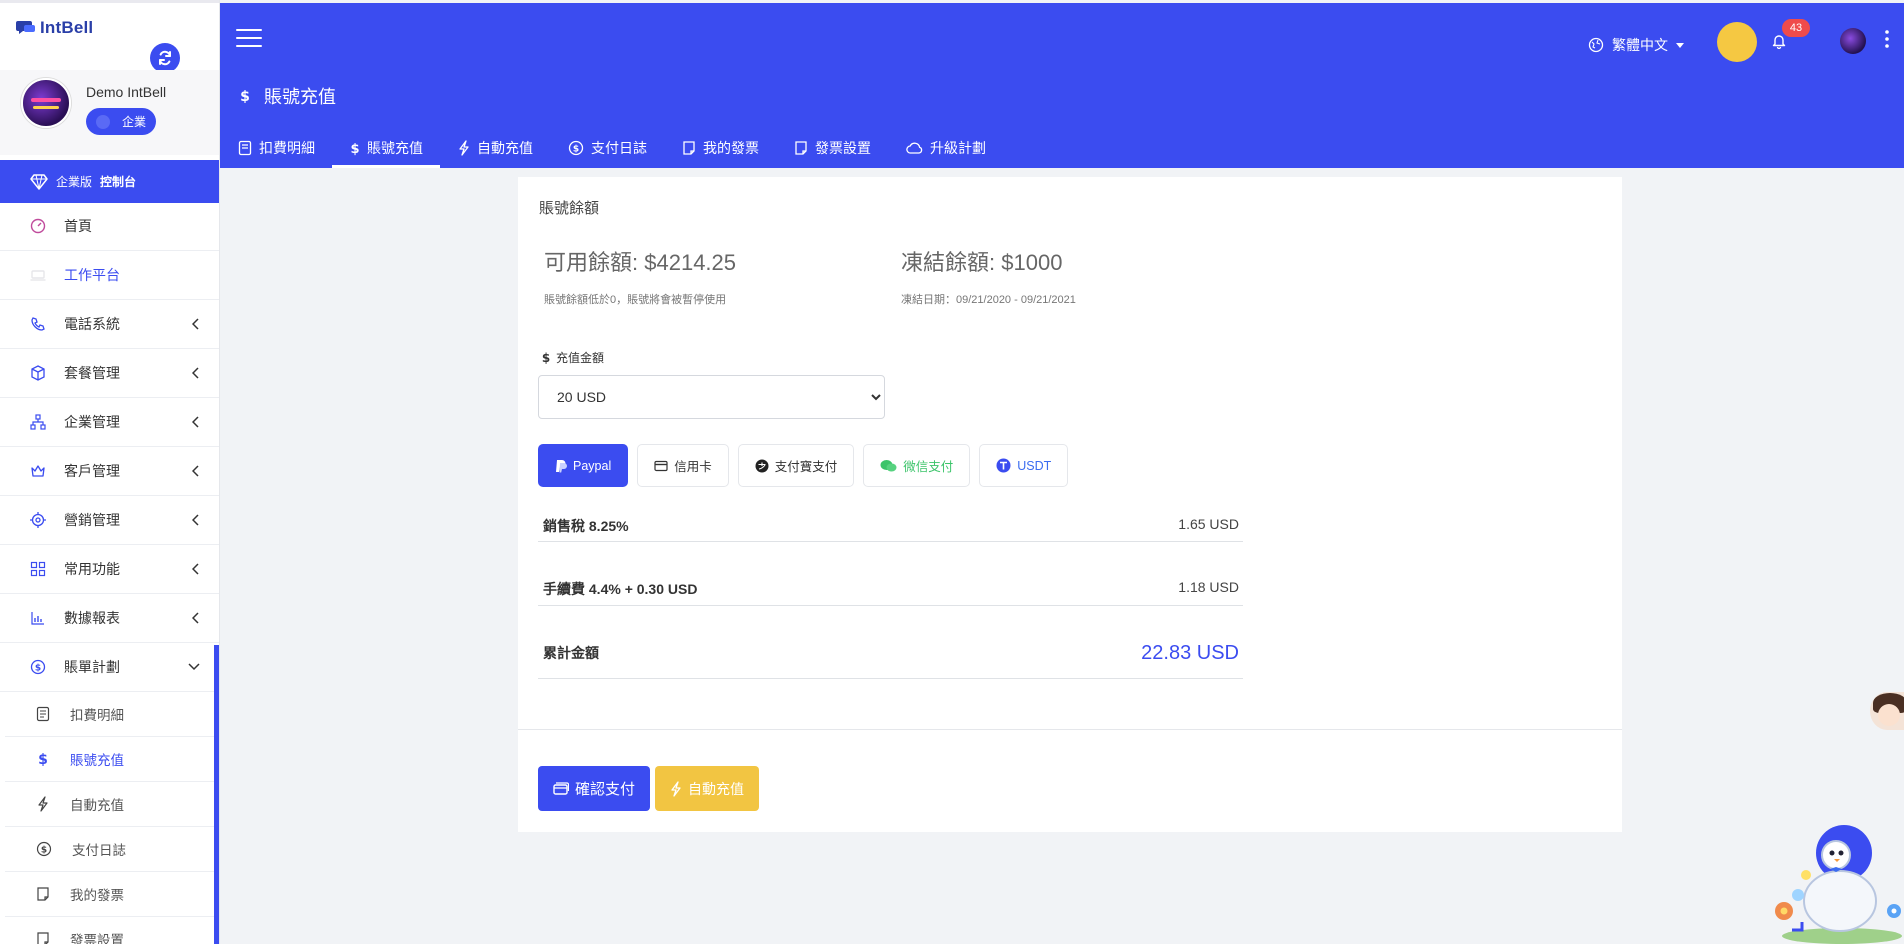  Describe the element at coordinates (103, 121) in the screenshot. I see `toggle-dot-icon` at that location.